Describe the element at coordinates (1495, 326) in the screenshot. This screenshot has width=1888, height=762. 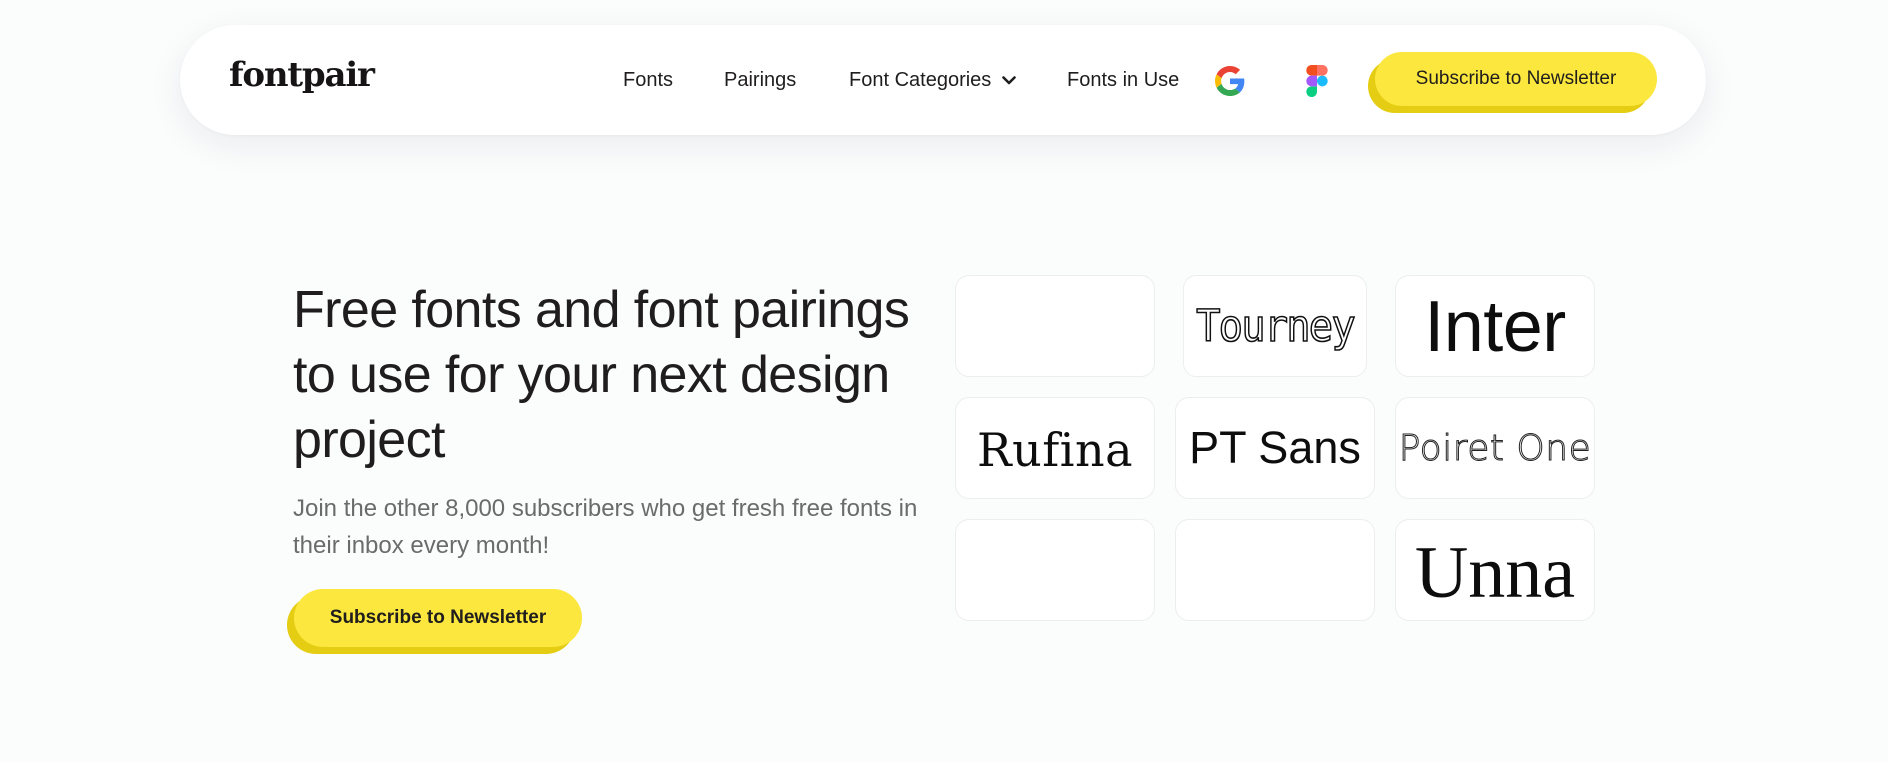
I see `font-tile-inter: Inter` at that location.